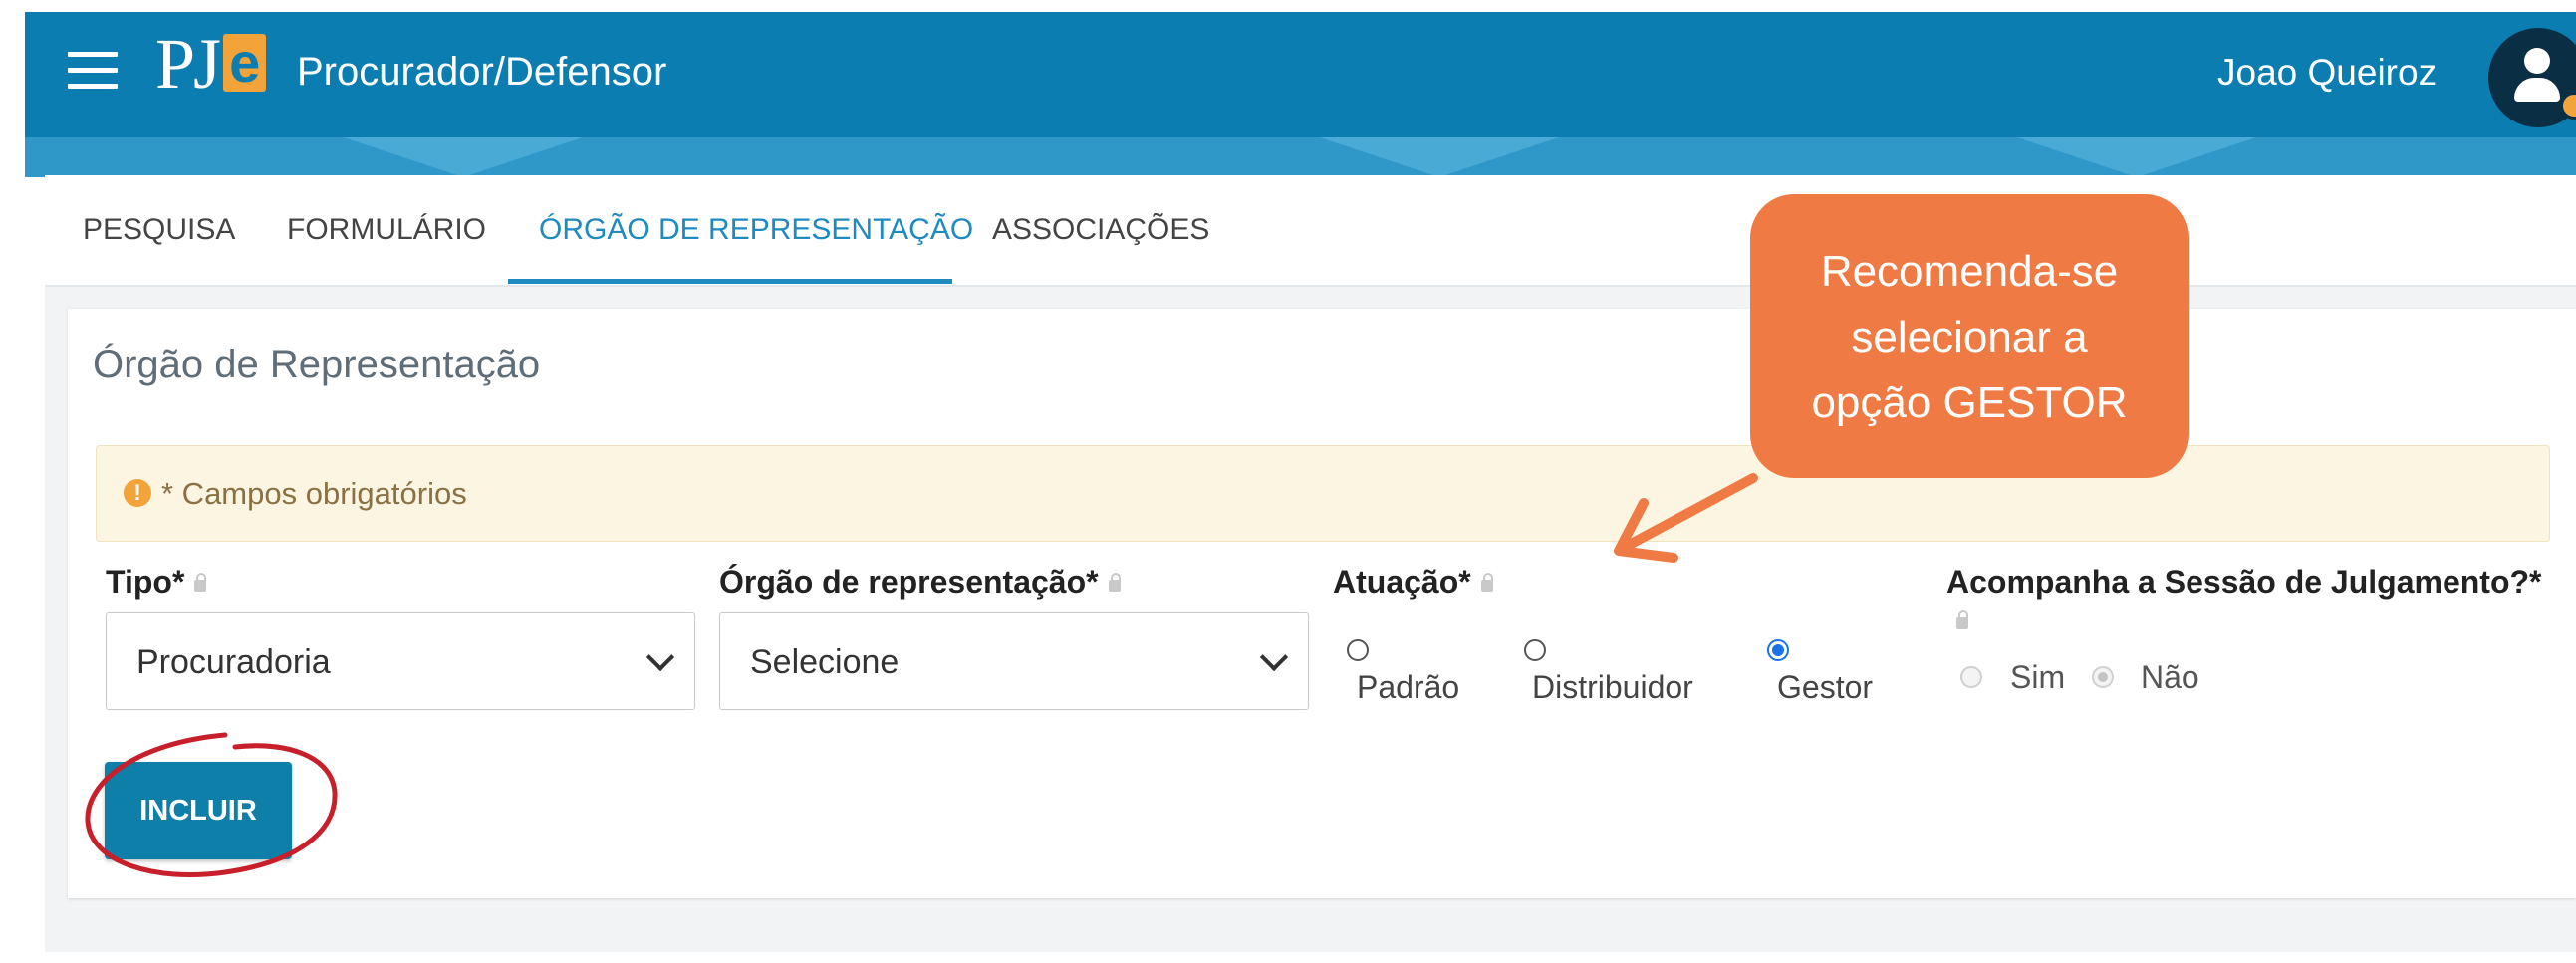 The height and width of the screenshot is (963, 2576). I want to click on callout-line-1: Recomenda-se, so click(1969, 272).